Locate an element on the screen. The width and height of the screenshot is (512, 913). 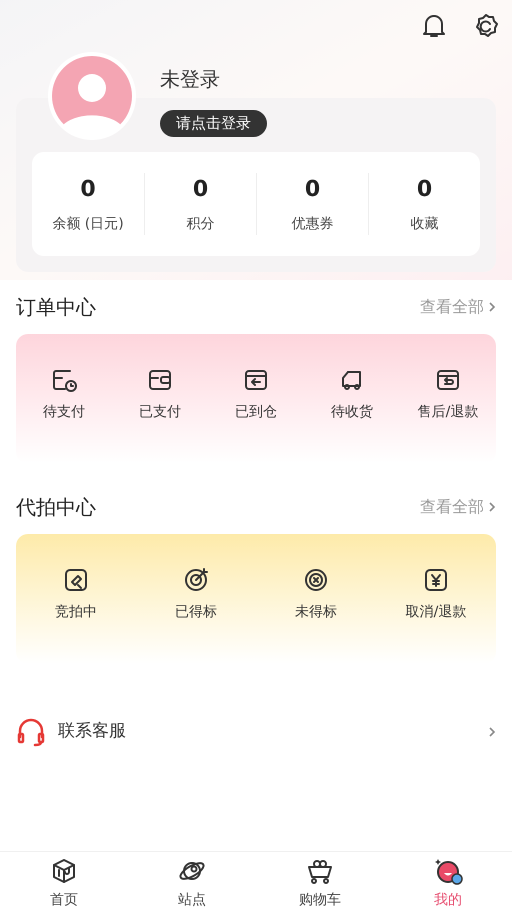
tab-item: 站点 is located at coordinates (192, 884).